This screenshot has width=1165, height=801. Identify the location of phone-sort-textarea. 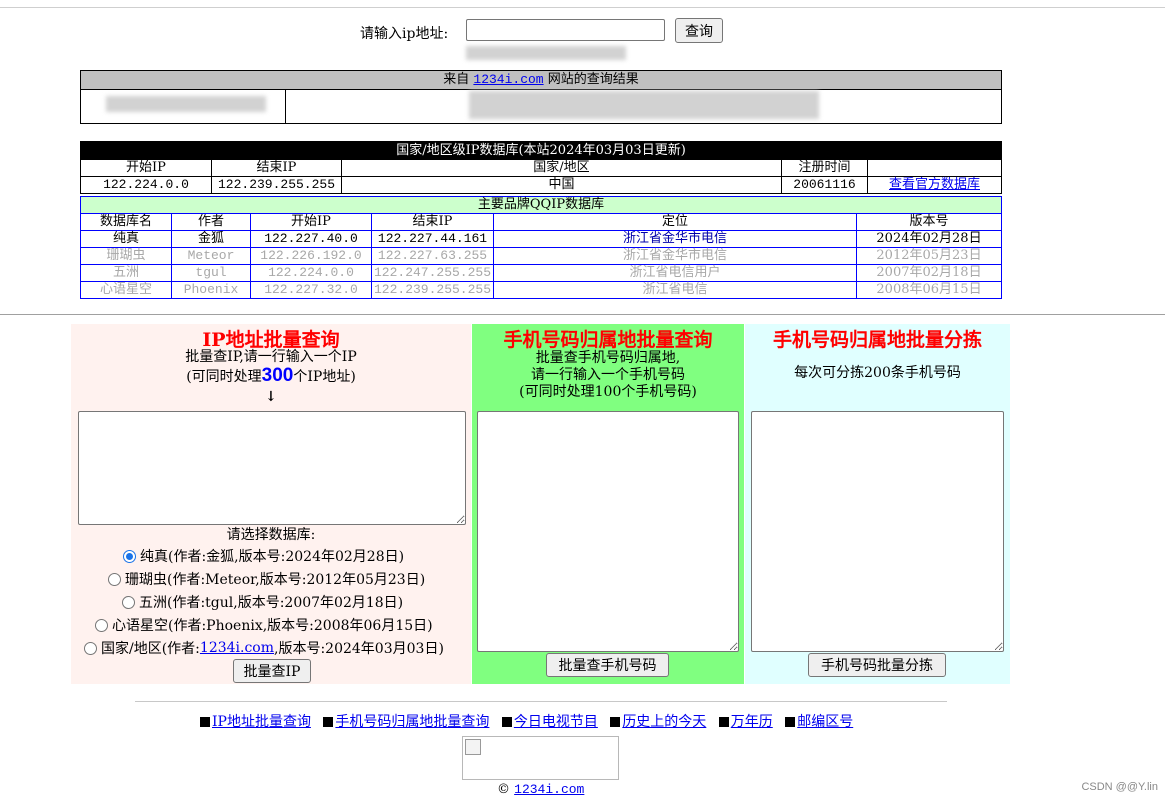
(877, 531).